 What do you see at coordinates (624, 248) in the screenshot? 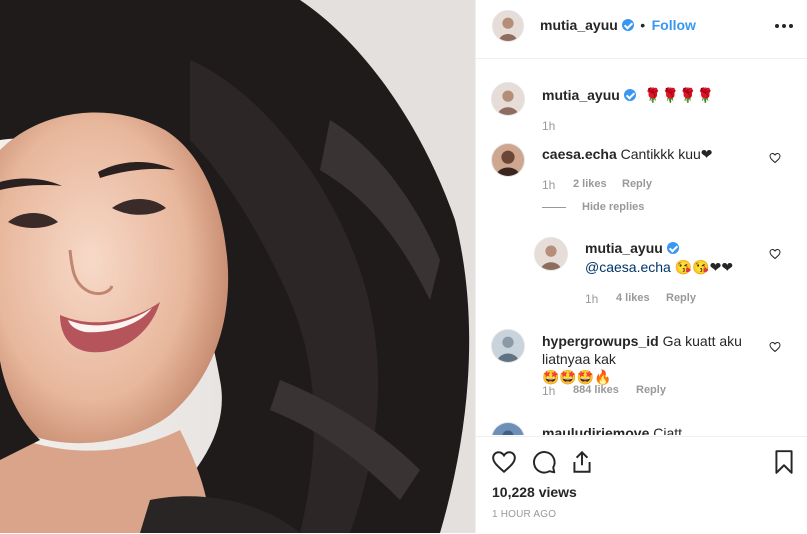
I see `reply-username: mutia_ayuu` at bounding box center [624, 248].